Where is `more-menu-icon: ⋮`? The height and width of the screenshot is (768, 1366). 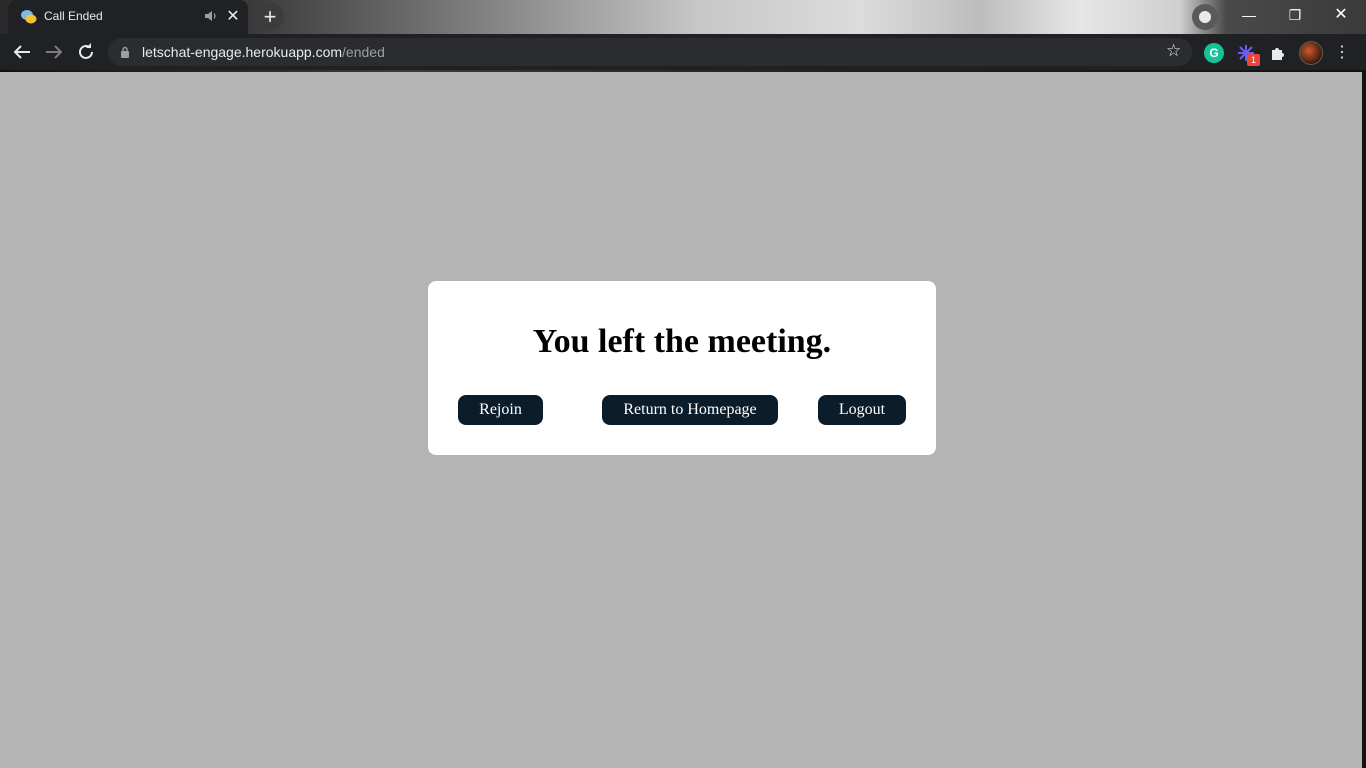 more-menu-icon: ⋮ is located at coordinates (1342, 53).